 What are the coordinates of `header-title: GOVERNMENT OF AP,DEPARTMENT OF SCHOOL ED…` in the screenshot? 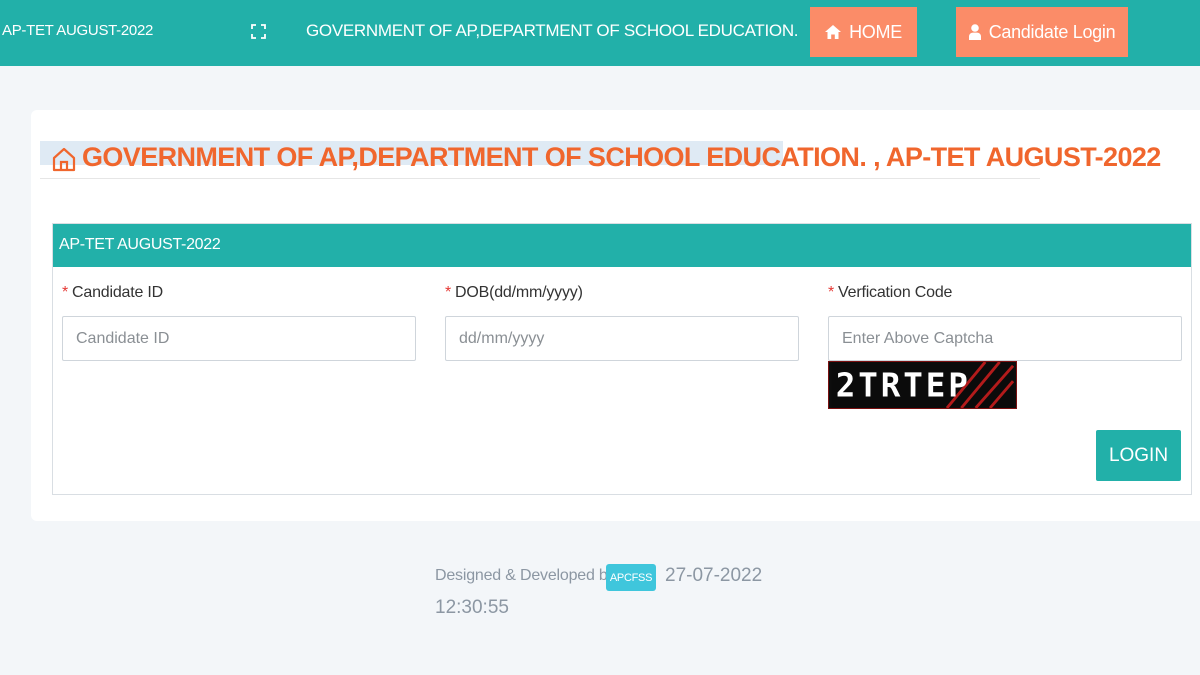 It's located at (552, 30).